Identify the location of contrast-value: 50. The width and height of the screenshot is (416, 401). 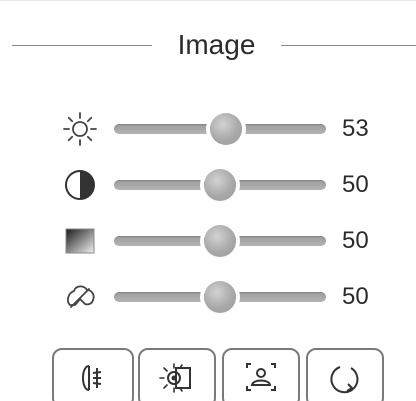
(355, 184).